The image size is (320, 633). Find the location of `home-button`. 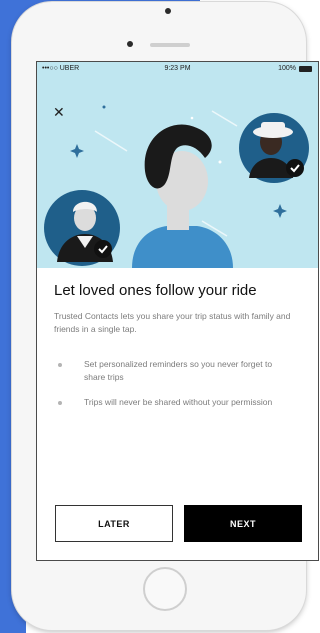

home-button is located at coordinates (165, 589).